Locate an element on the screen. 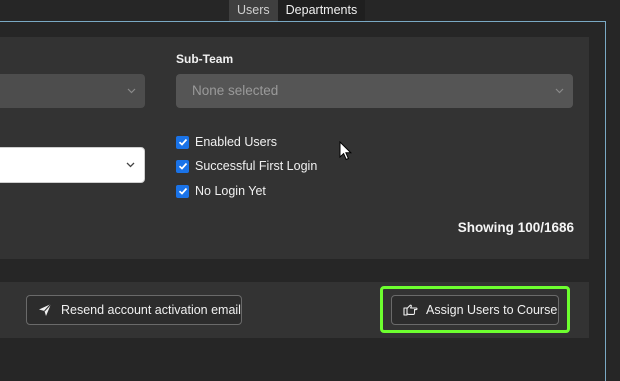 The image size is (620, 381). send-icon is located at coordinates (45, 310).